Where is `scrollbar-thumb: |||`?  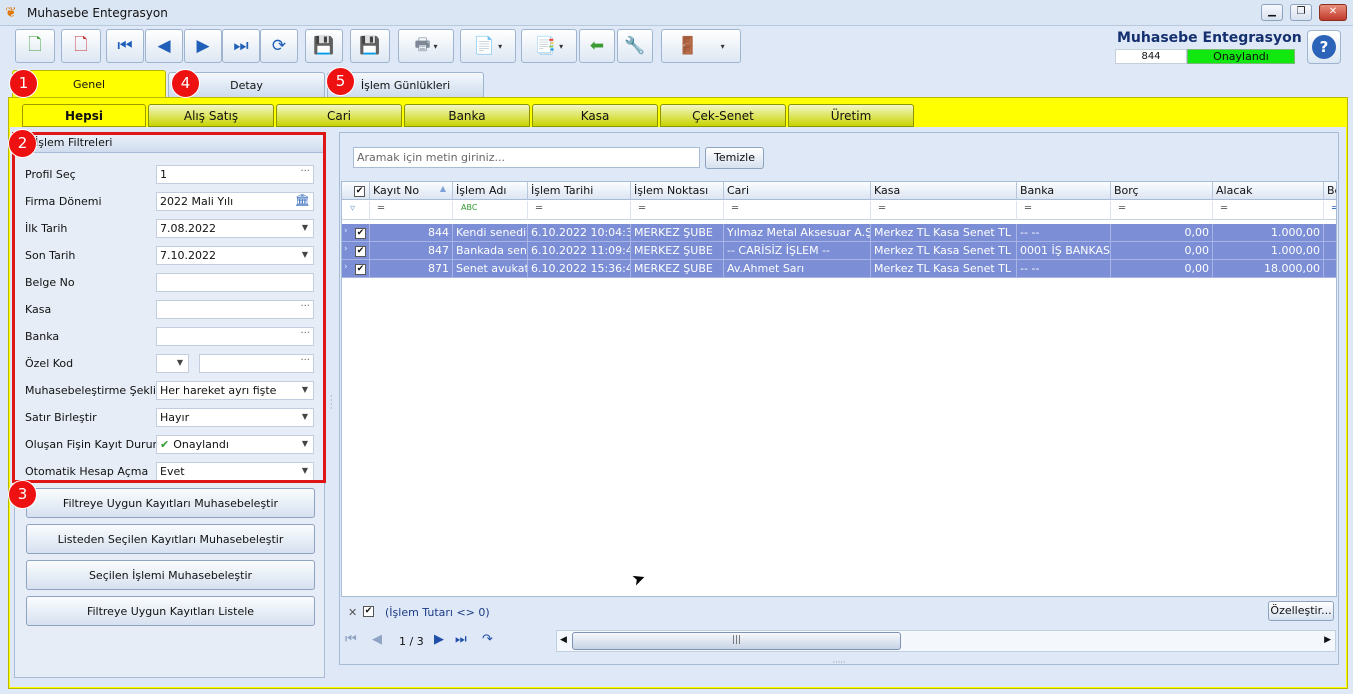
scrollbar-thumb: ||| is located at coordinates (736, 641).